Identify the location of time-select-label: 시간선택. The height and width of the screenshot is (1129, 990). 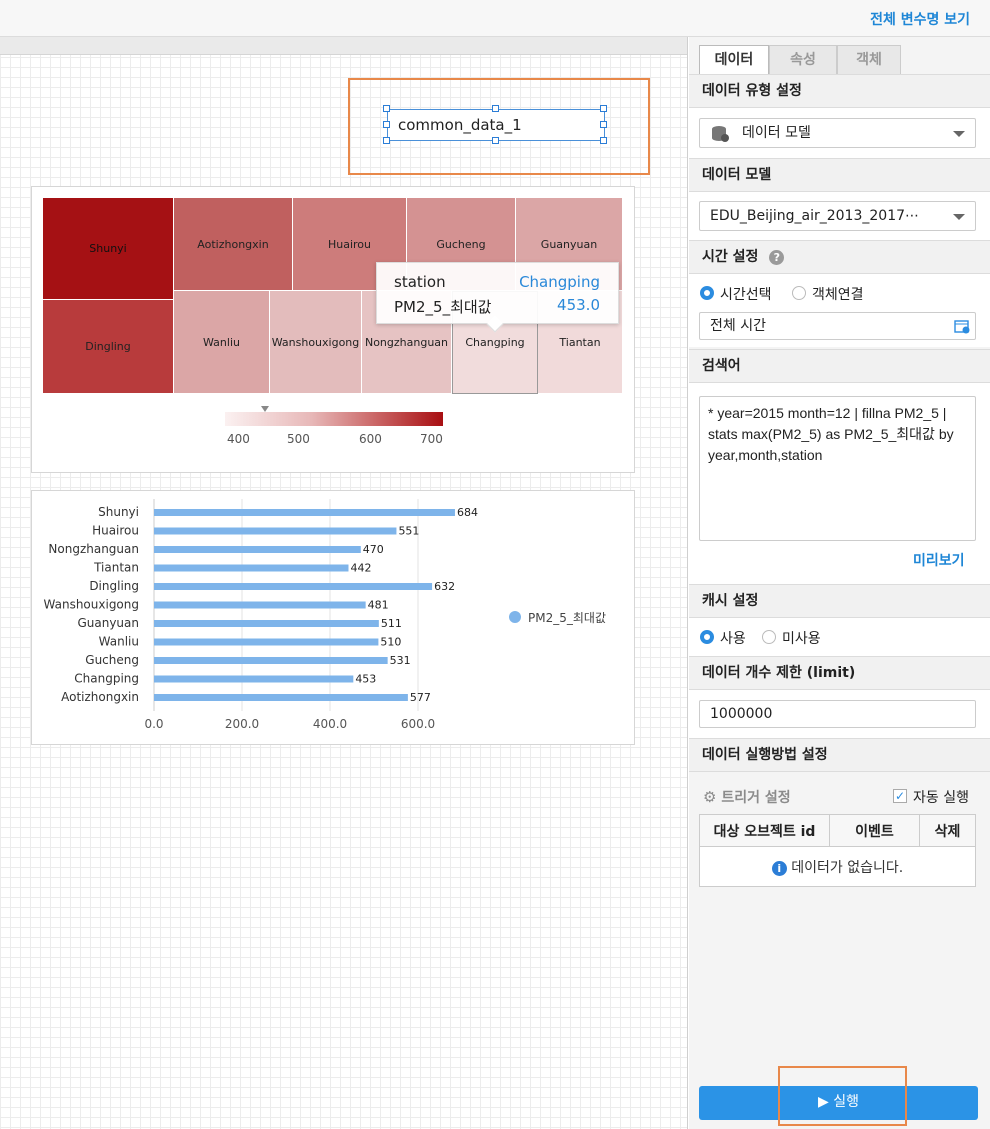
(746, 295).